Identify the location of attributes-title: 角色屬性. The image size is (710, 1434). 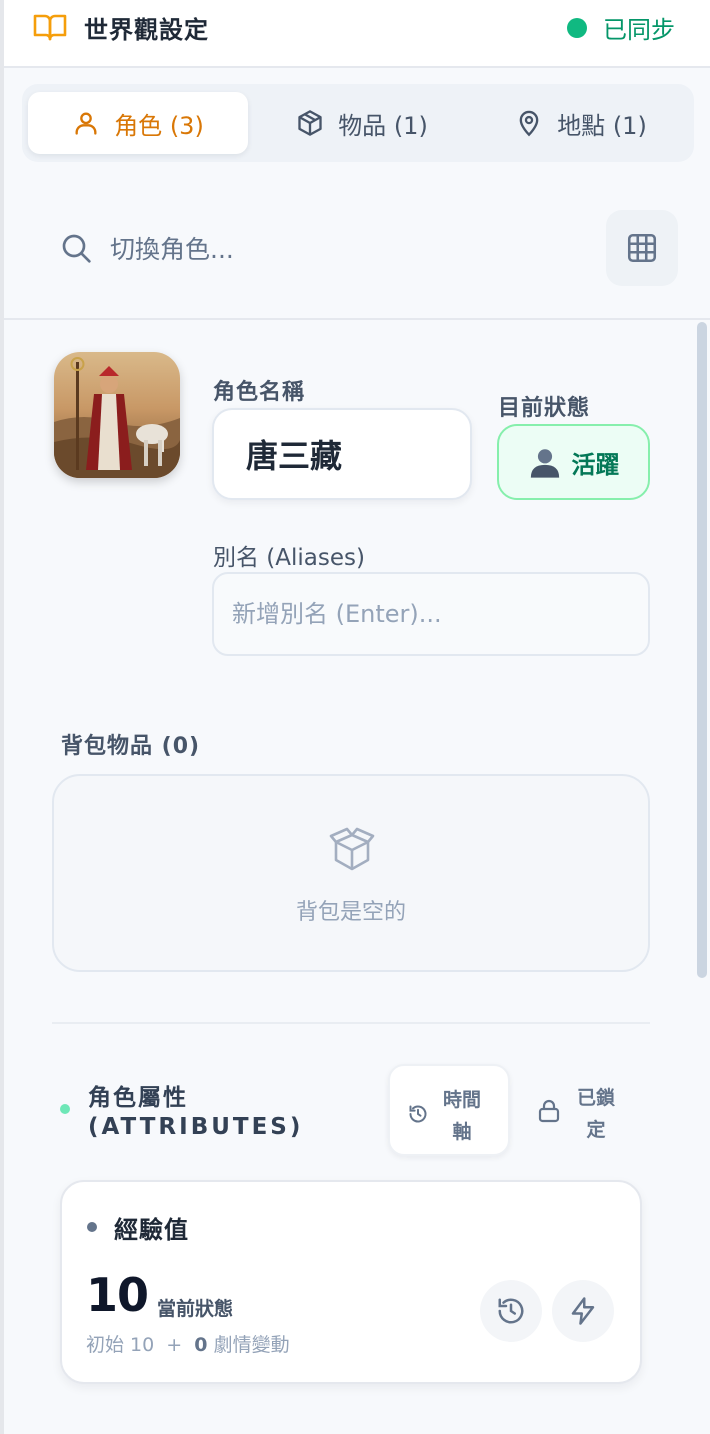
(138, 1098).